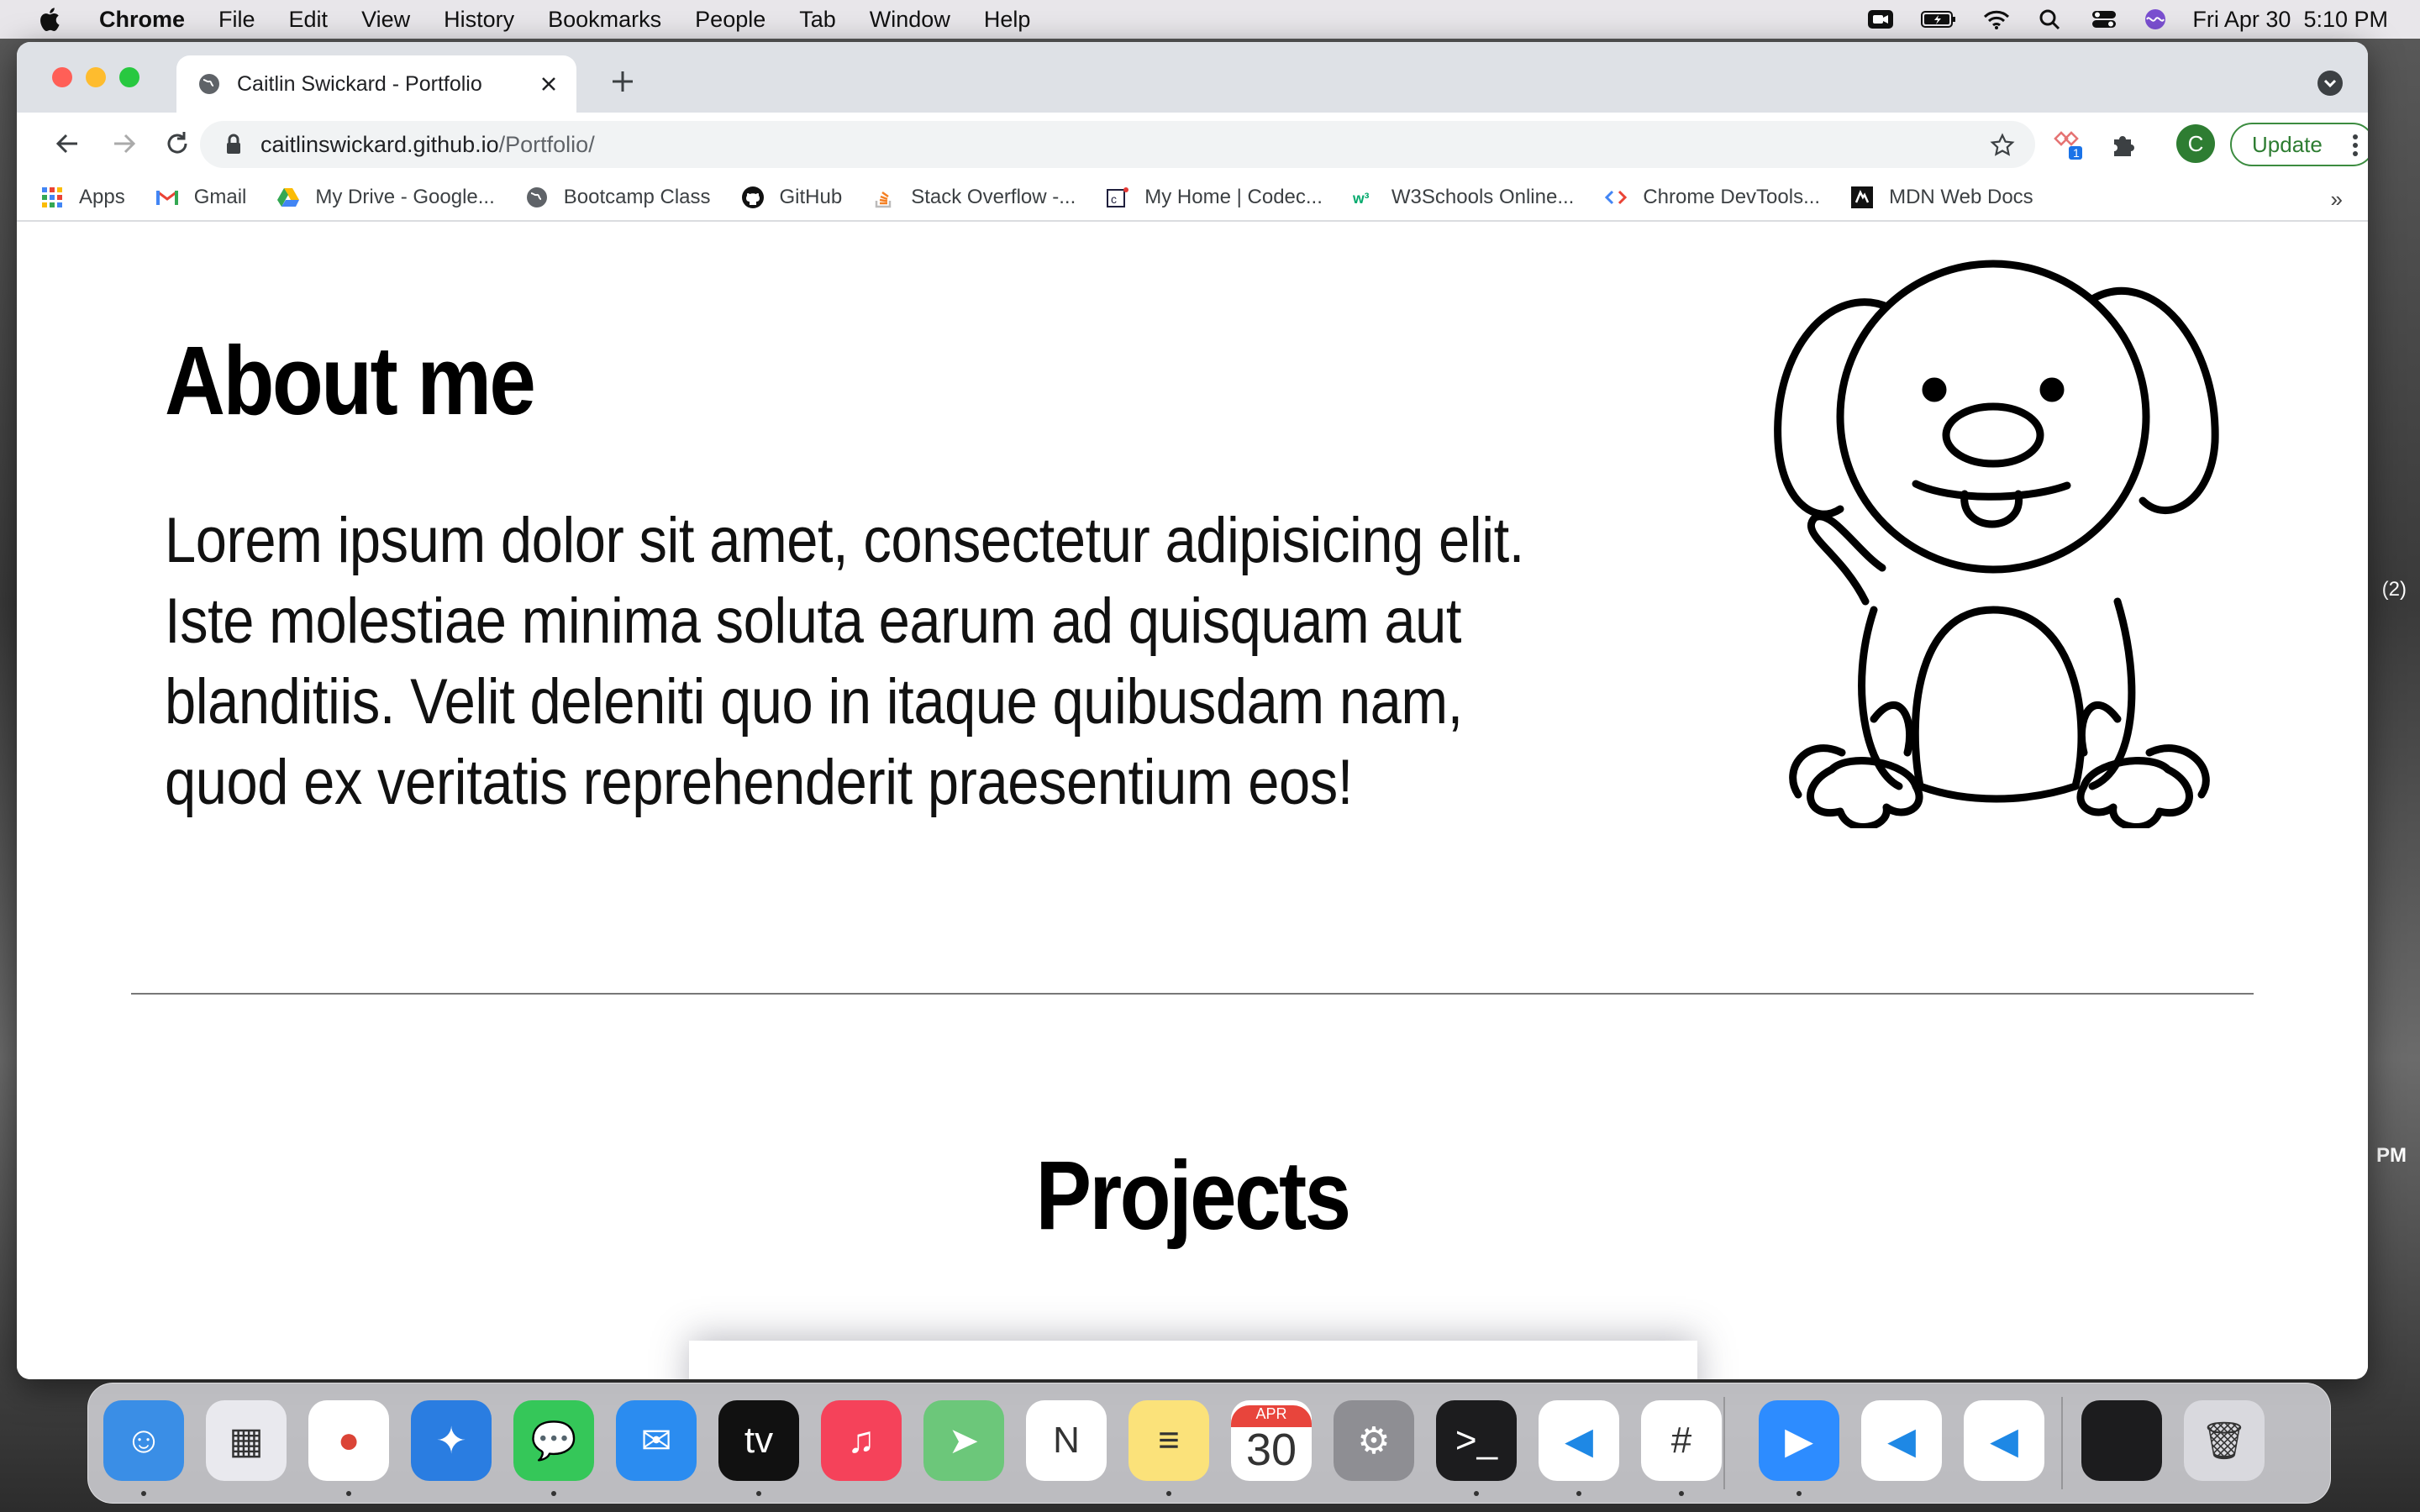 The width and height of the screenshot is (2420, 1512). Describe the element at coordinates (142, 20) in the screenshot. I see `menu-app-name: Chrome` at that location.